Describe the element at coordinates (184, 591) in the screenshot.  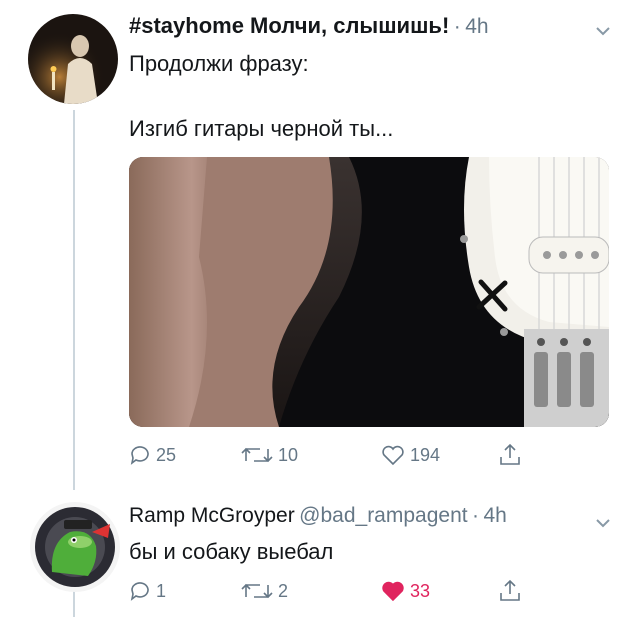
I see `reply-button: 1` at that location.